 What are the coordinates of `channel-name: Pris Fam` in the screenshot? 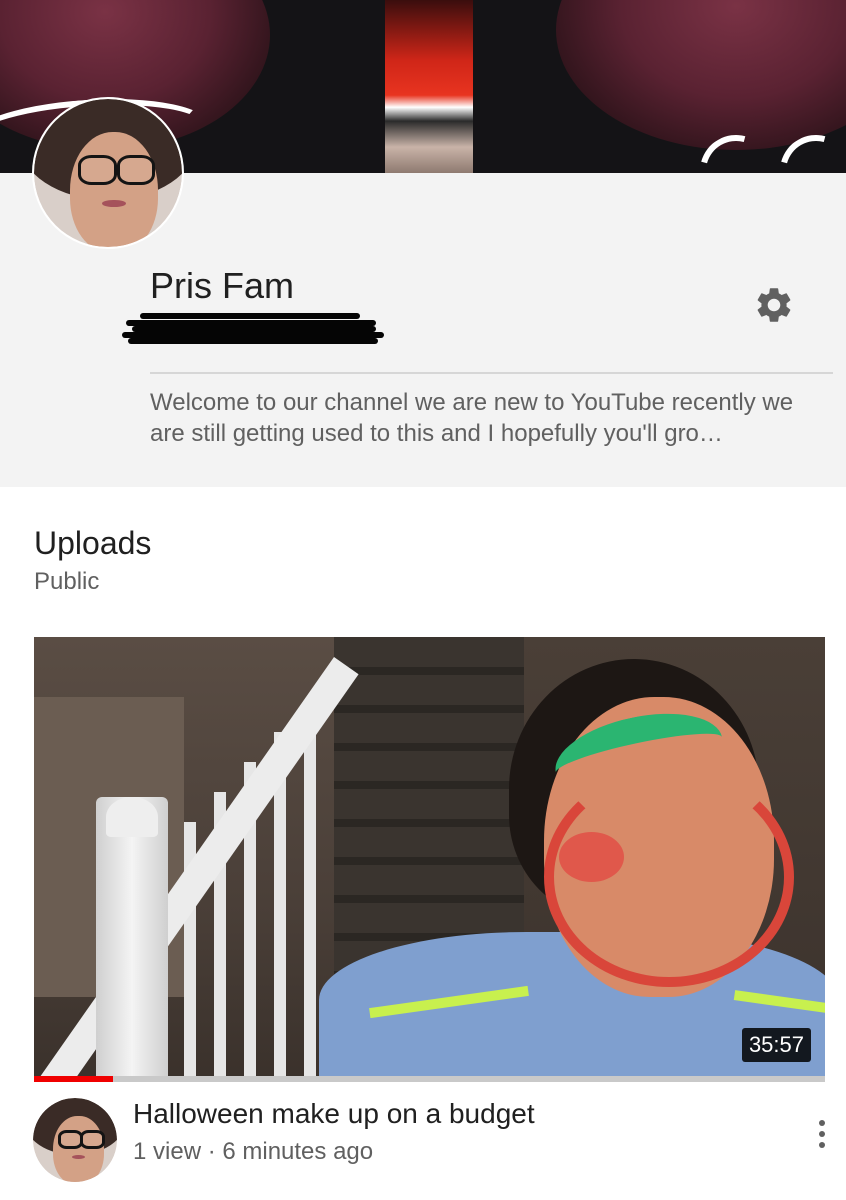 It's located at (222, 285).